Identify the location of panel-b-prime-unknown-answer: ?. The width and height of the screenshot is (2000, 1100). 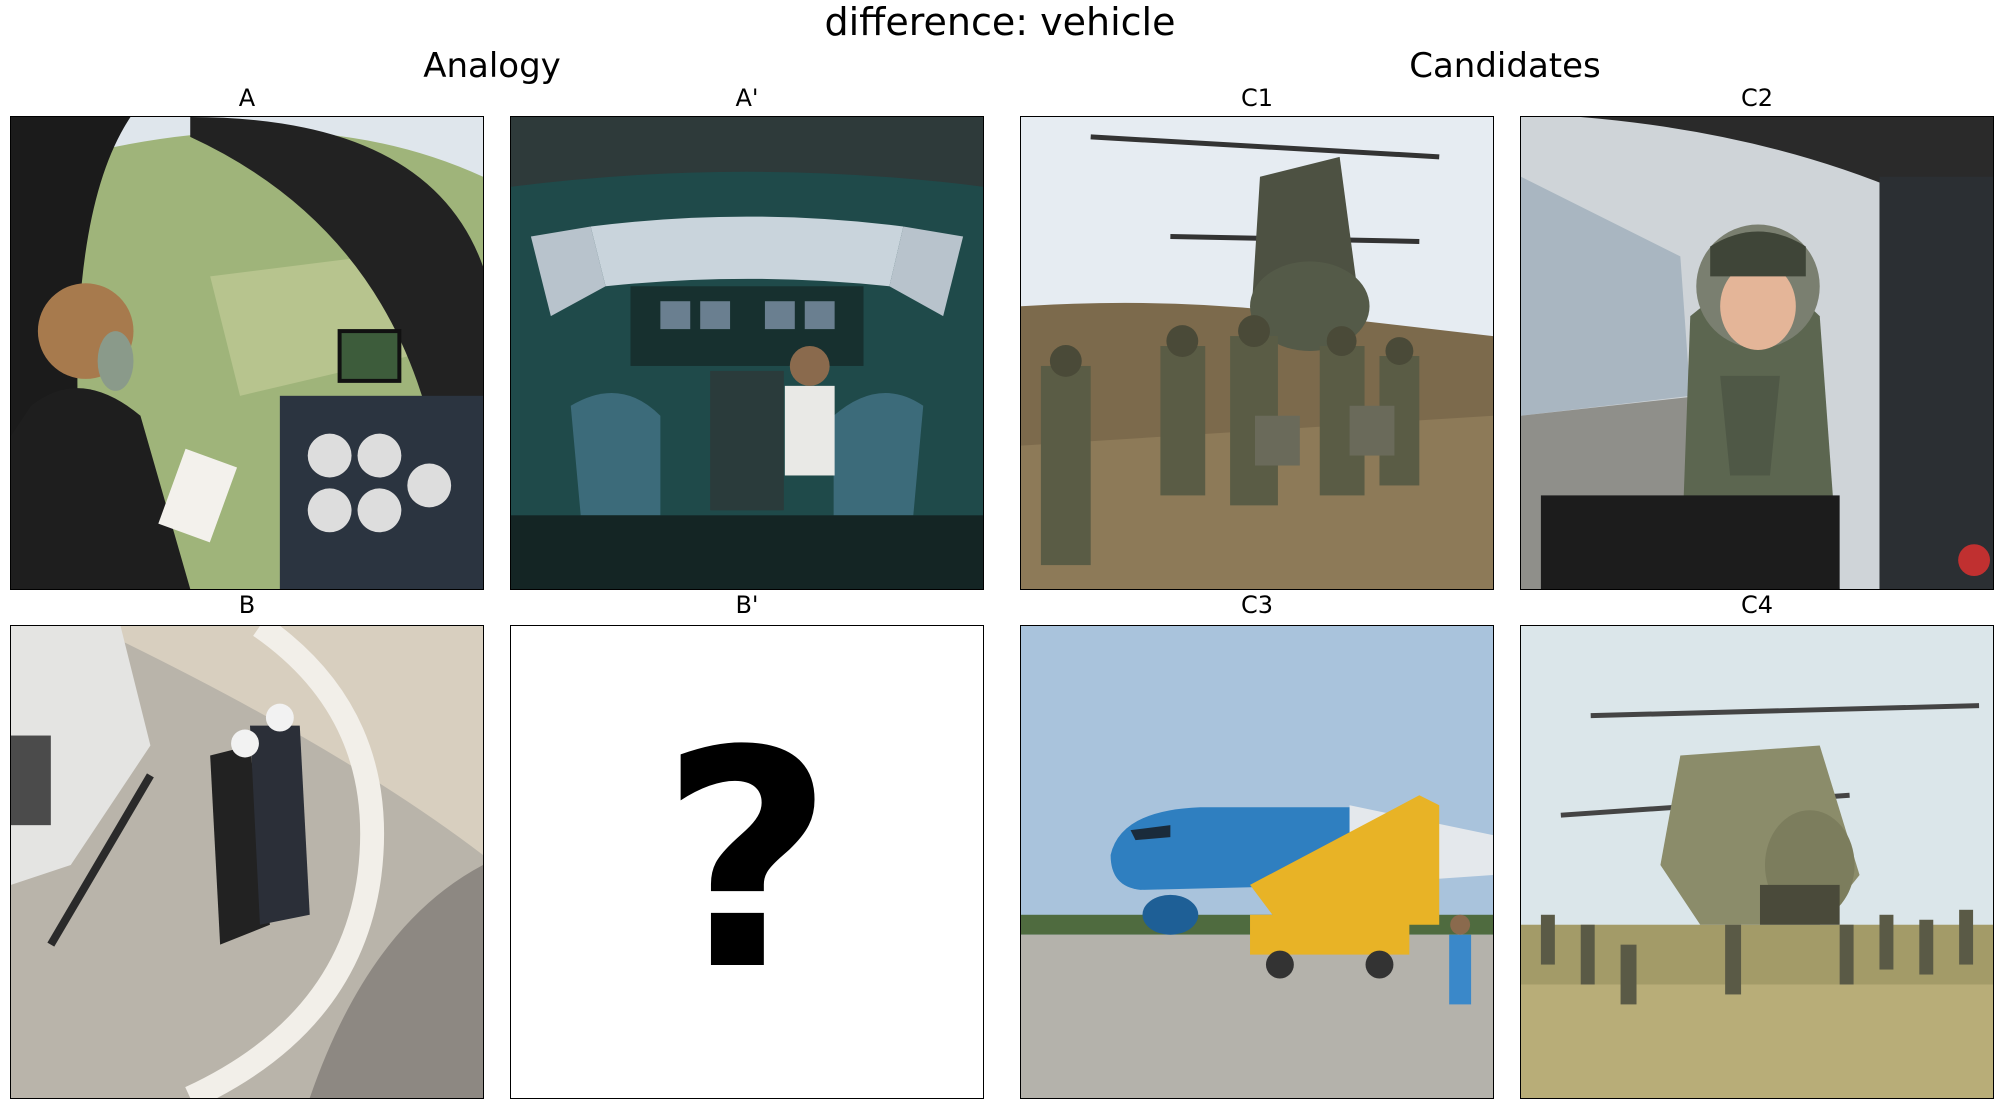
(747, 862).